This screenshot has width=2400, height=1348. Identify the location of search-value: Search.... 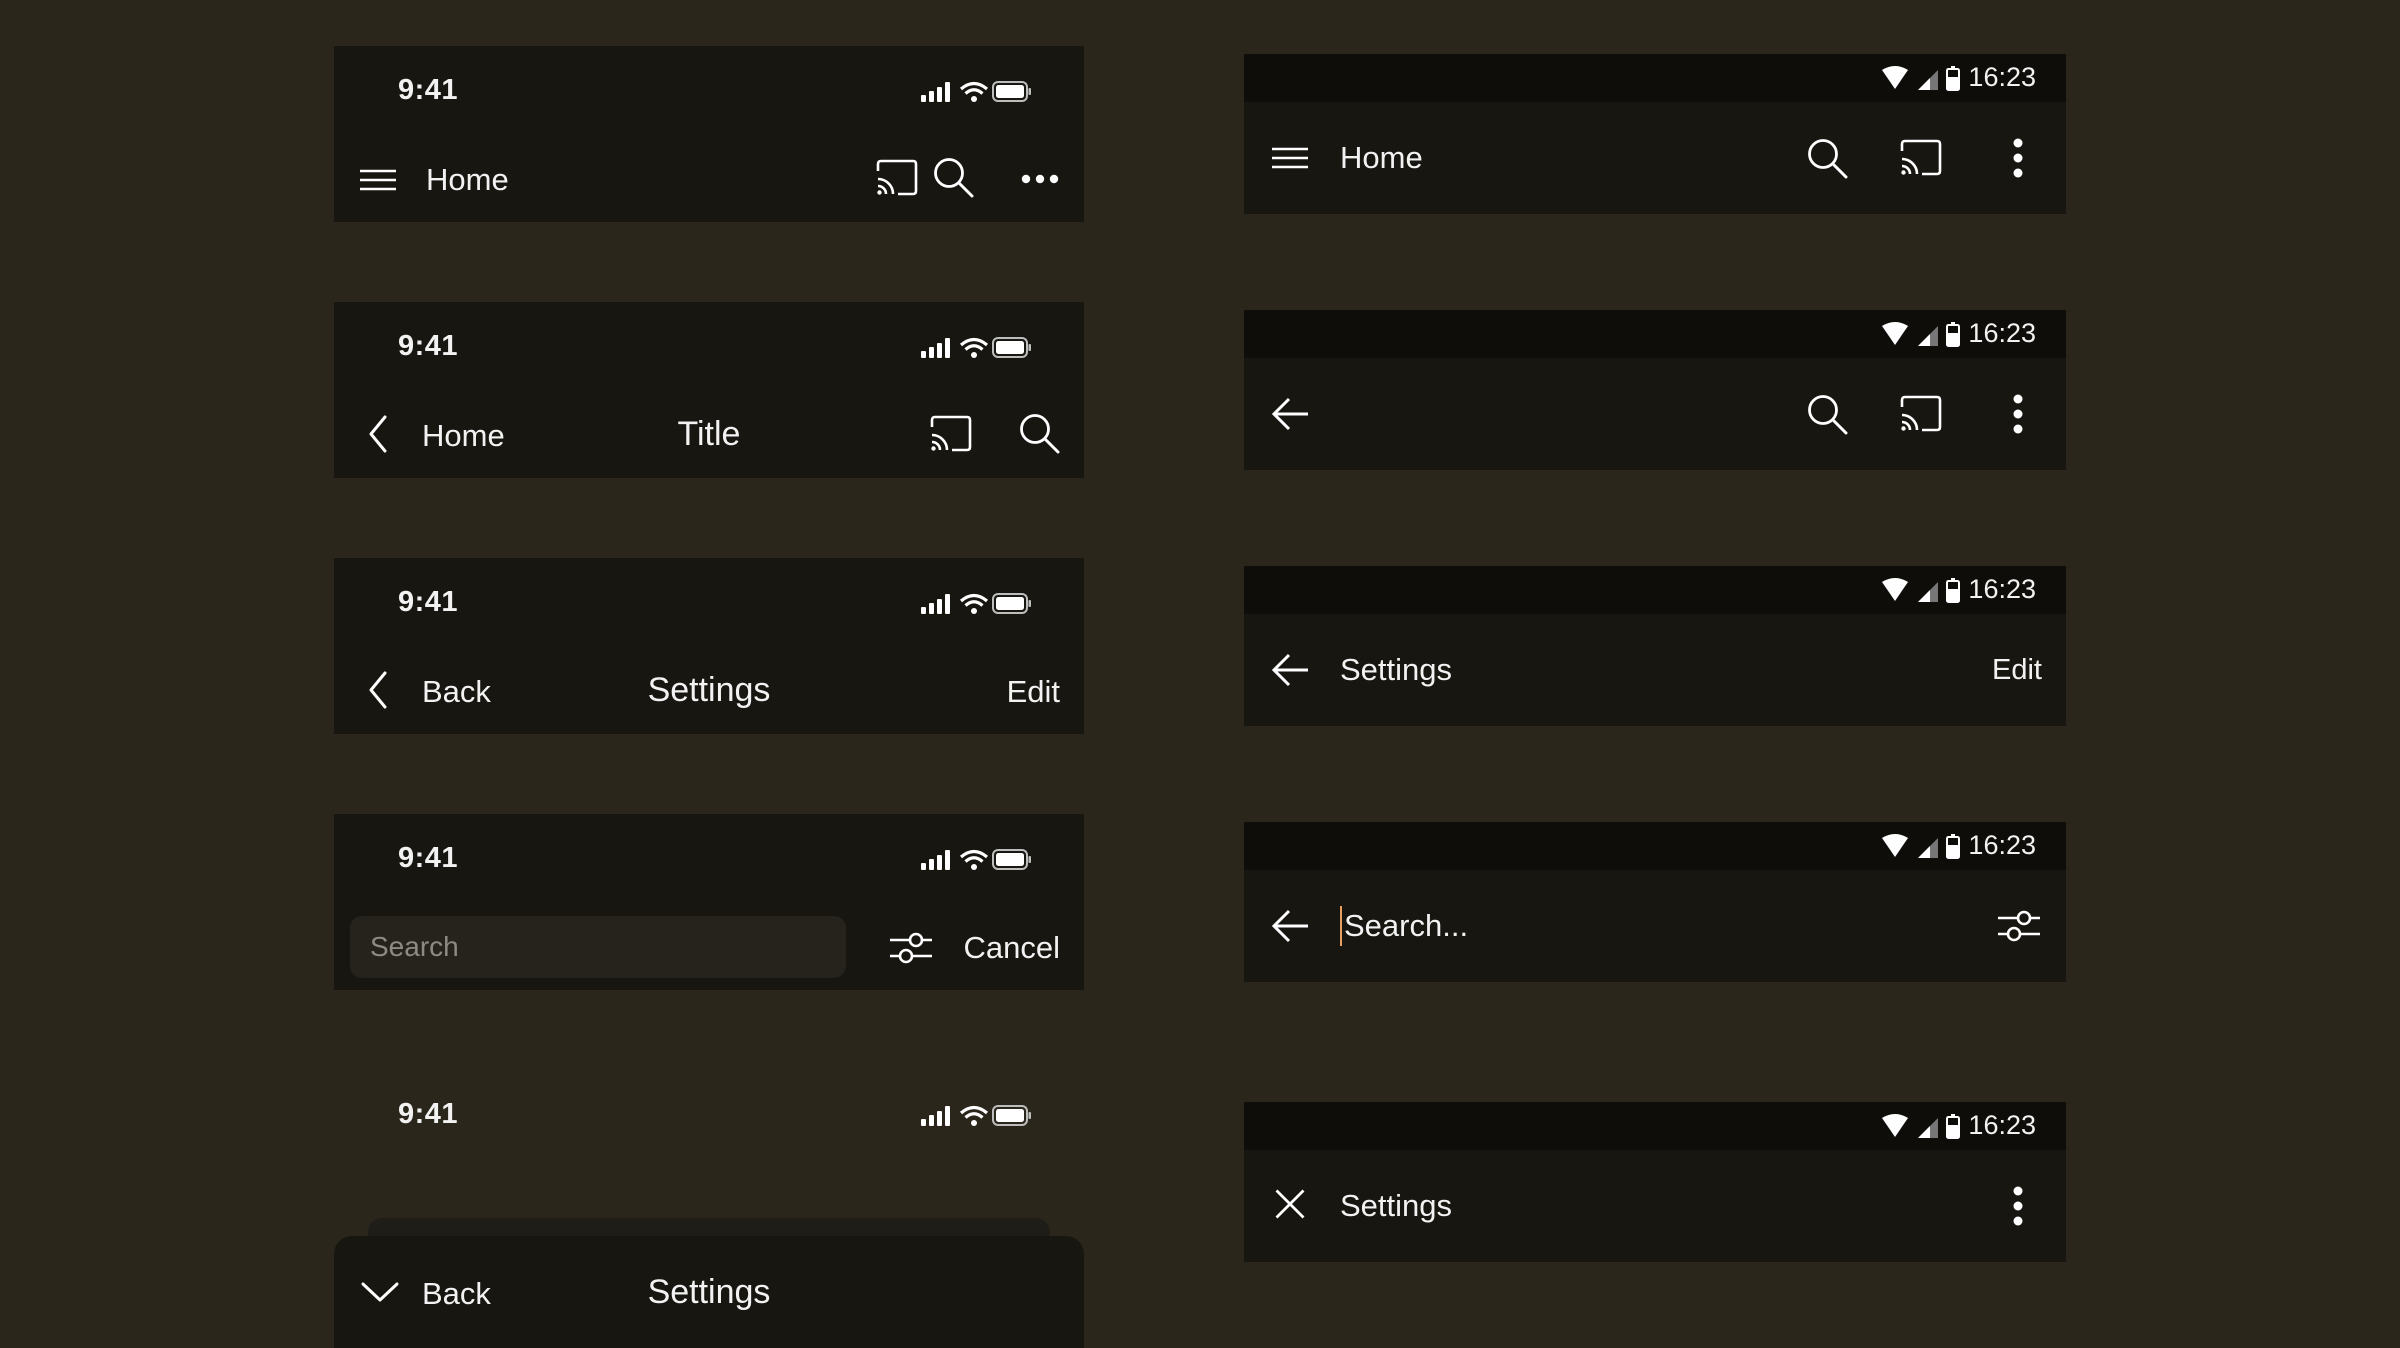
(1406, 926).